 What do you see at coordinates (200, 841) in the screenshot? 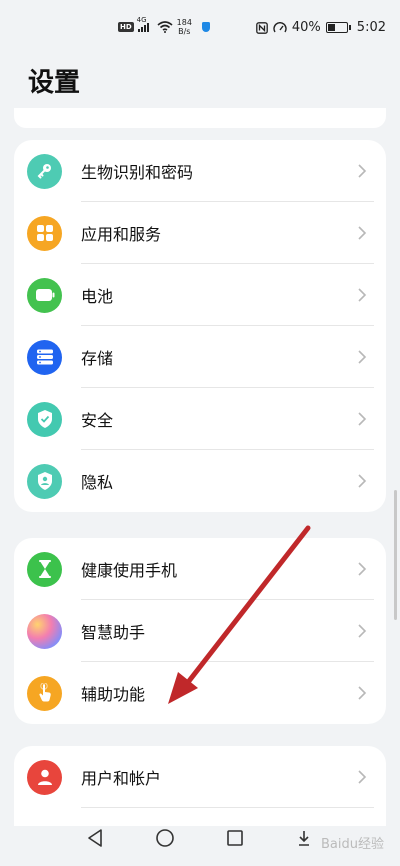
I see `navigation-bar: Baidu经验` at bounding box center [200, 841].